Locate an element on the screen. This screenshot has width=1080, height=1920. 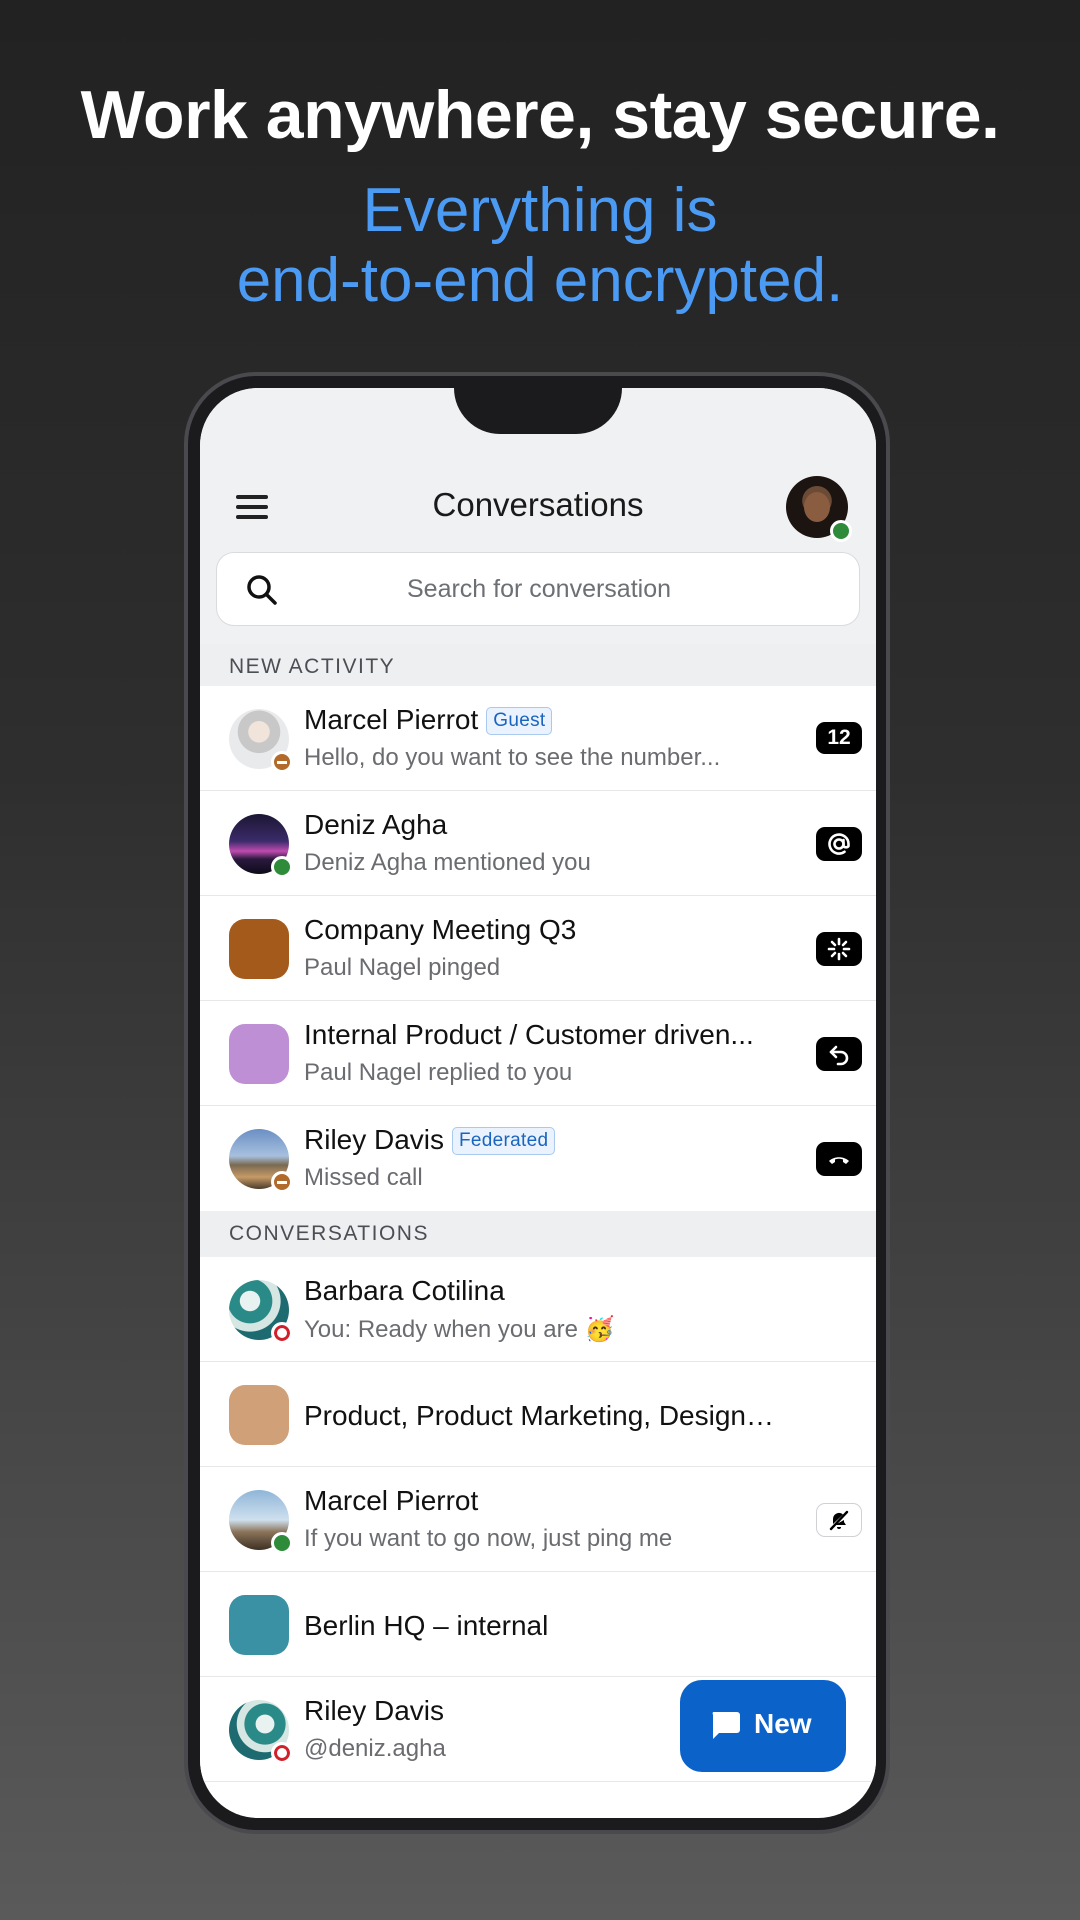
search-input: Search for conversation is located at coordinates (538, 589).